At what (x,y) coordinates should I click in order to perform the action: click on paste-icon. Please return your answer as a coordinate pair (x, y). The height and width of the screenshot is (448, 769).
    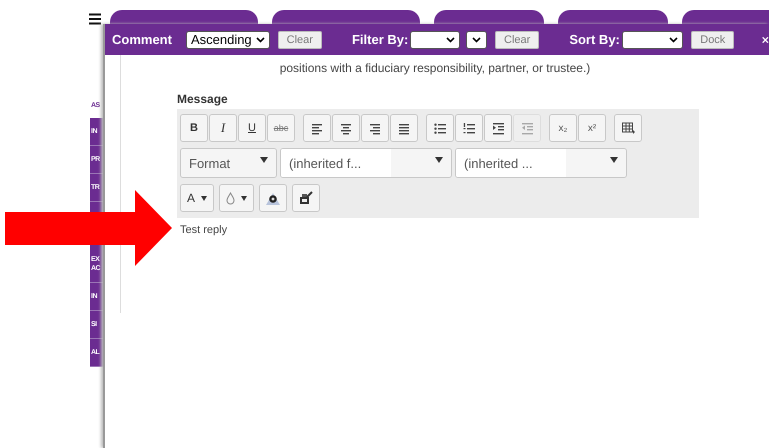
    Looking at the image, I should click on (306, 198).